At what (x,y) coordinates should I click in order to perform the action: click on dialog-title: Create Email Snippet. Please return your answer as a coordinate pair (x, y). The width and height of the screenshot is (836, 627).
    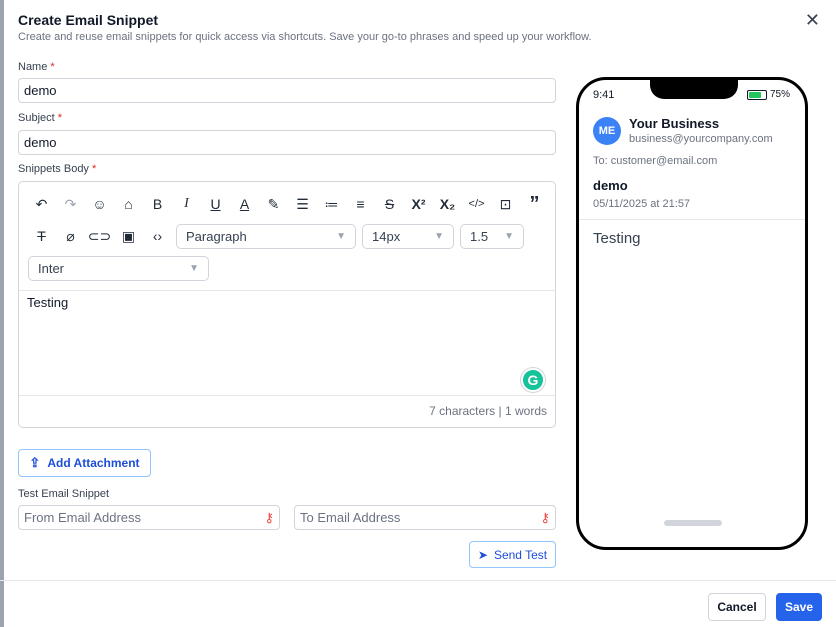
    Looking at the image, I should click on (88, 20).